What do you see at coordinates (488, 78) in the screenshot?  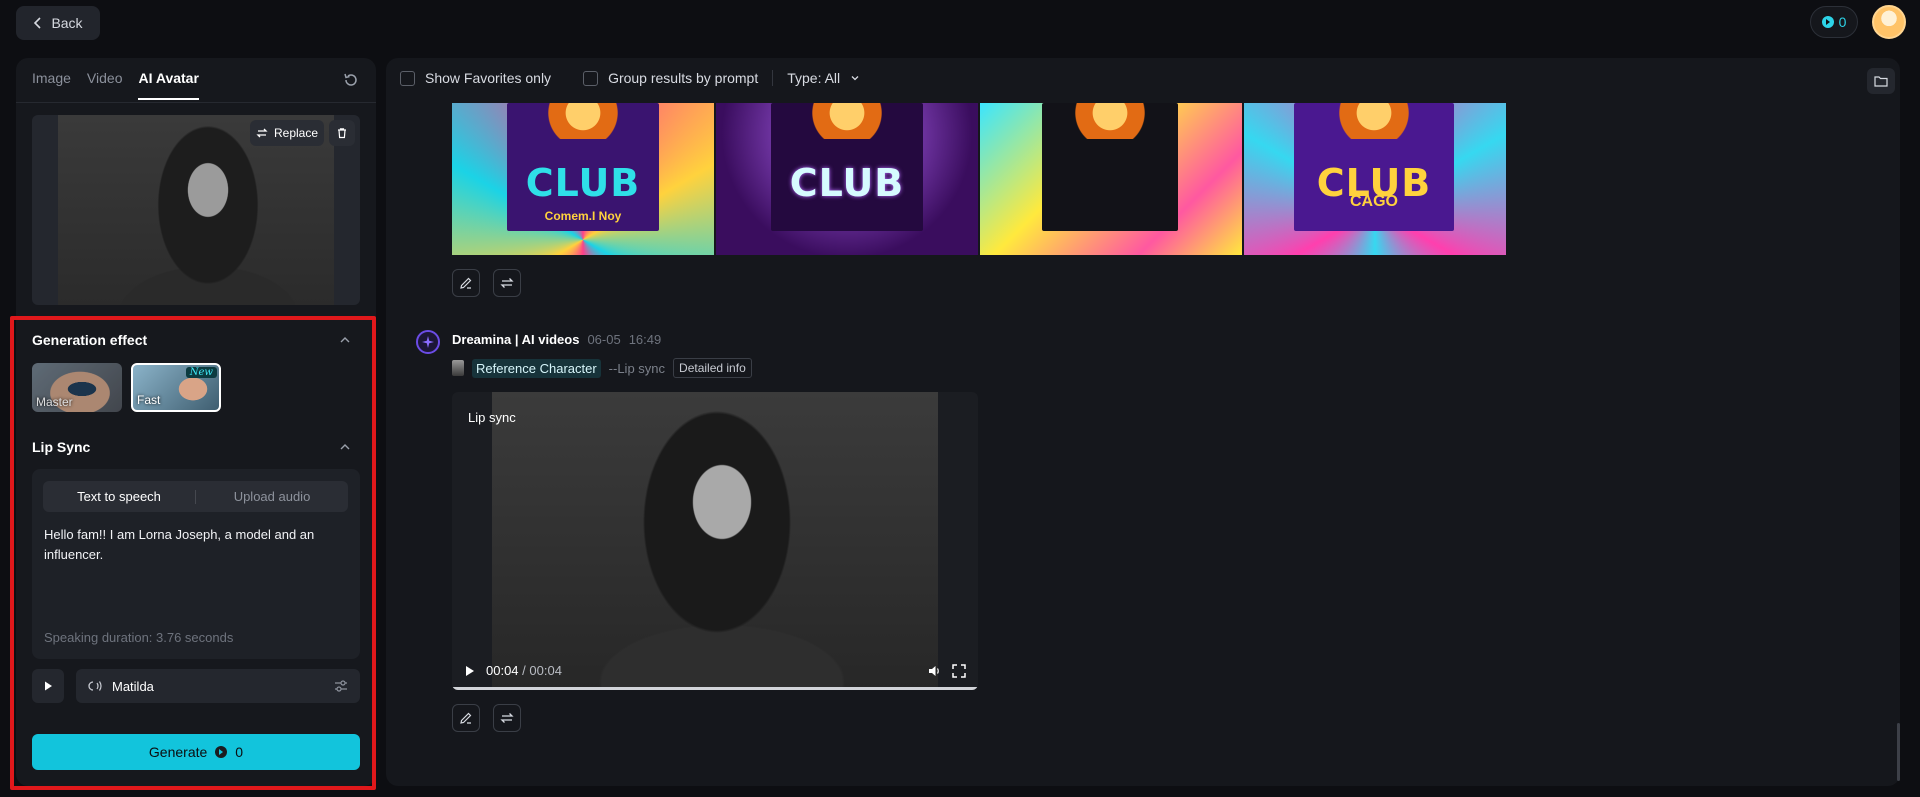 I see `favorites-label: Show Favorites only` at bounding box center [488, 78].